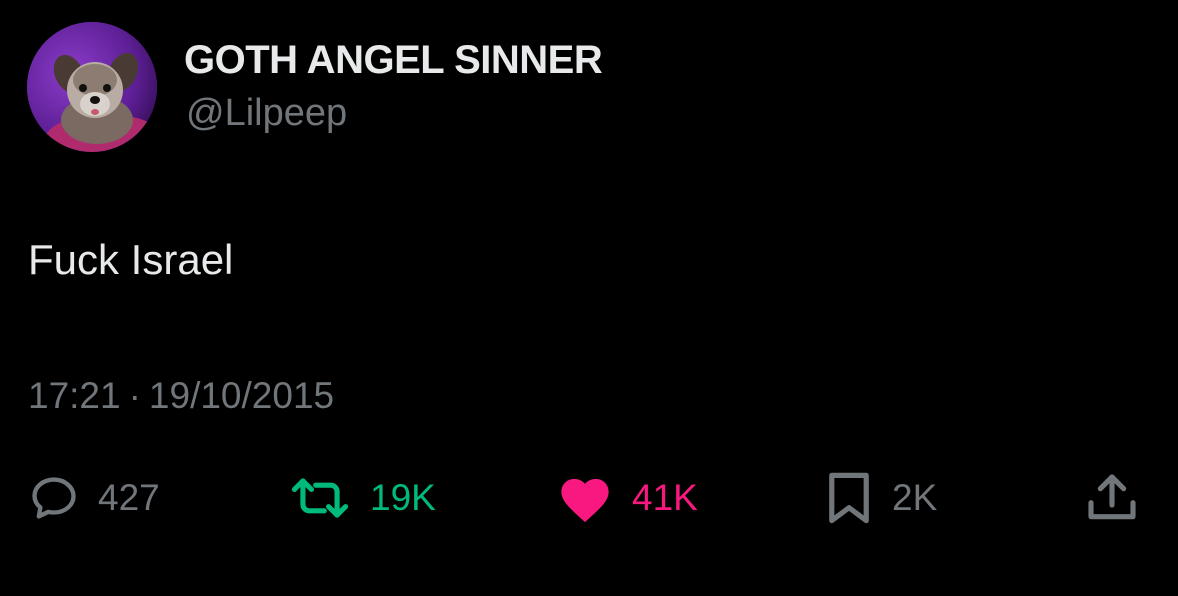 This screenshot has width=1178, height=596. I want to click on display-name: GOTH ANGEL SINNER, so click(393, 60).